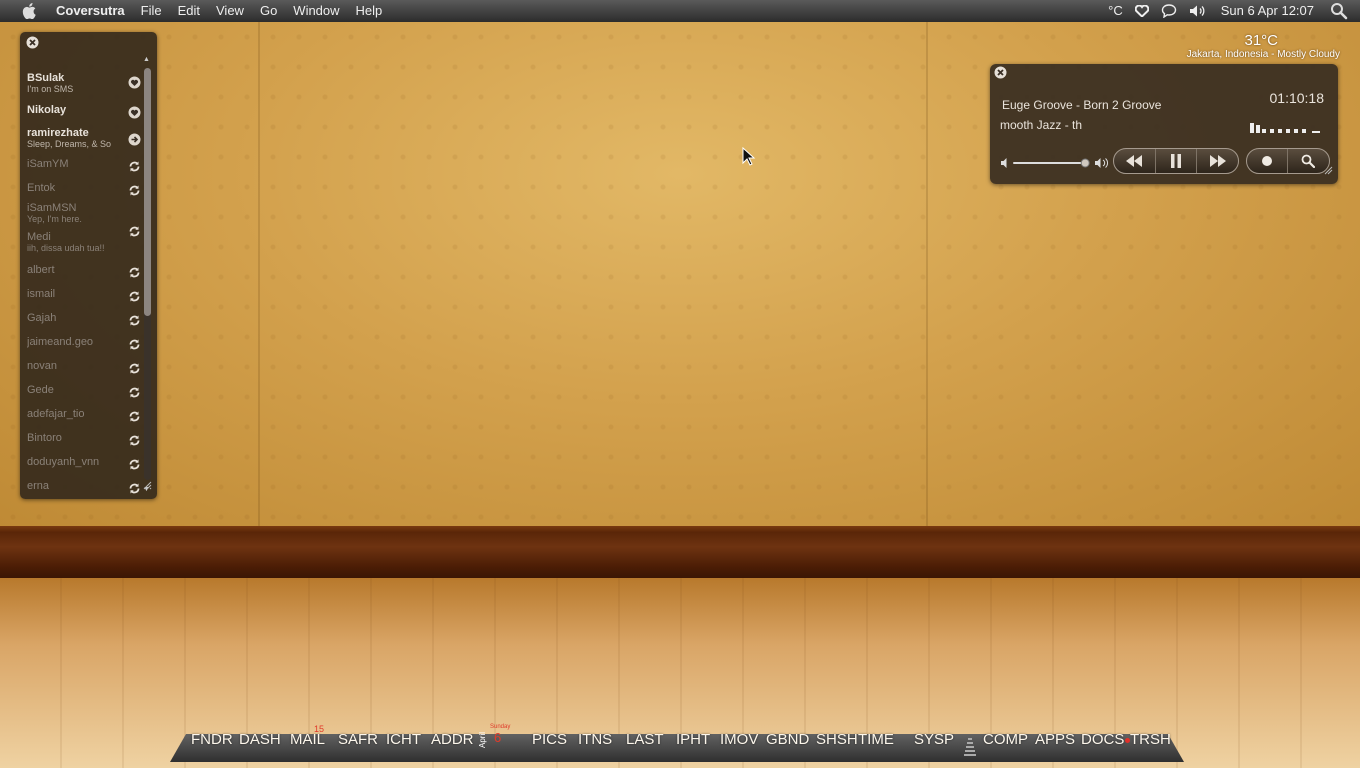 The image size is (1360, 768). I want to click on buddy-list-item: adefajar_tio, so click(84, 415).